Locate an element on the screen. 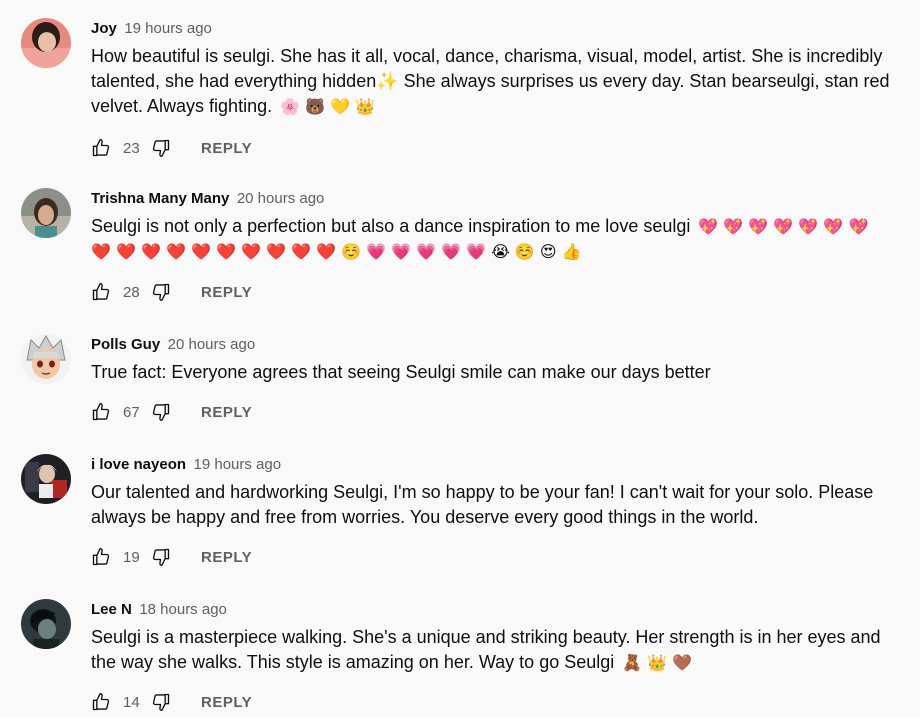  like-count: 14 is located at coordinates (131, 702).